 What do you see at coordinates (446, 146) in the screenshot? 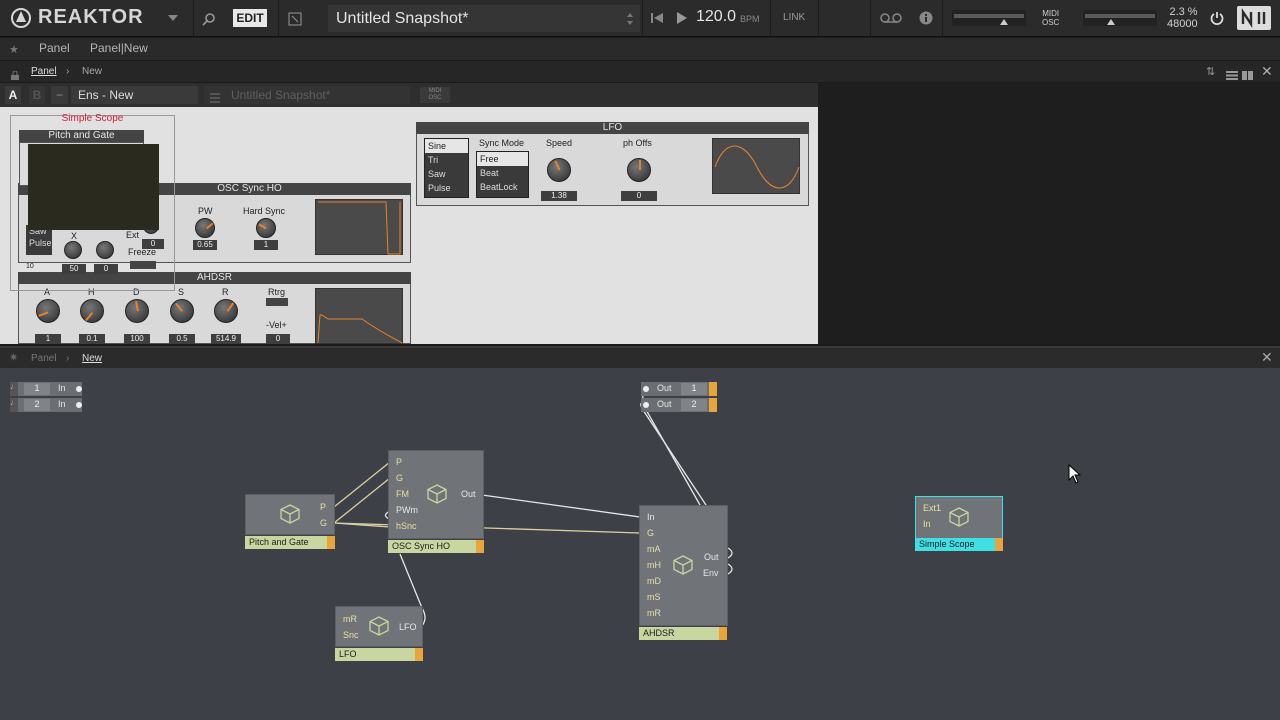
I see `lfo-wave-sine: Sine` at bounding box center [446, 146].